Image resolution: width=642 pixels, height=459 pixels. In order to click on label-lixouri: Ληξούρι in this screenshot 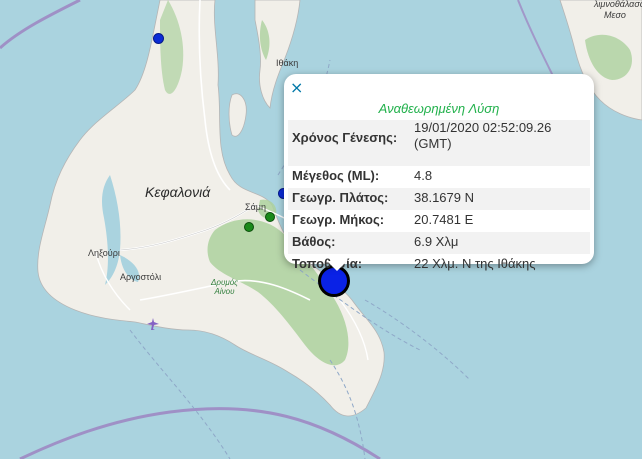, I will do `click(104, 253)`.